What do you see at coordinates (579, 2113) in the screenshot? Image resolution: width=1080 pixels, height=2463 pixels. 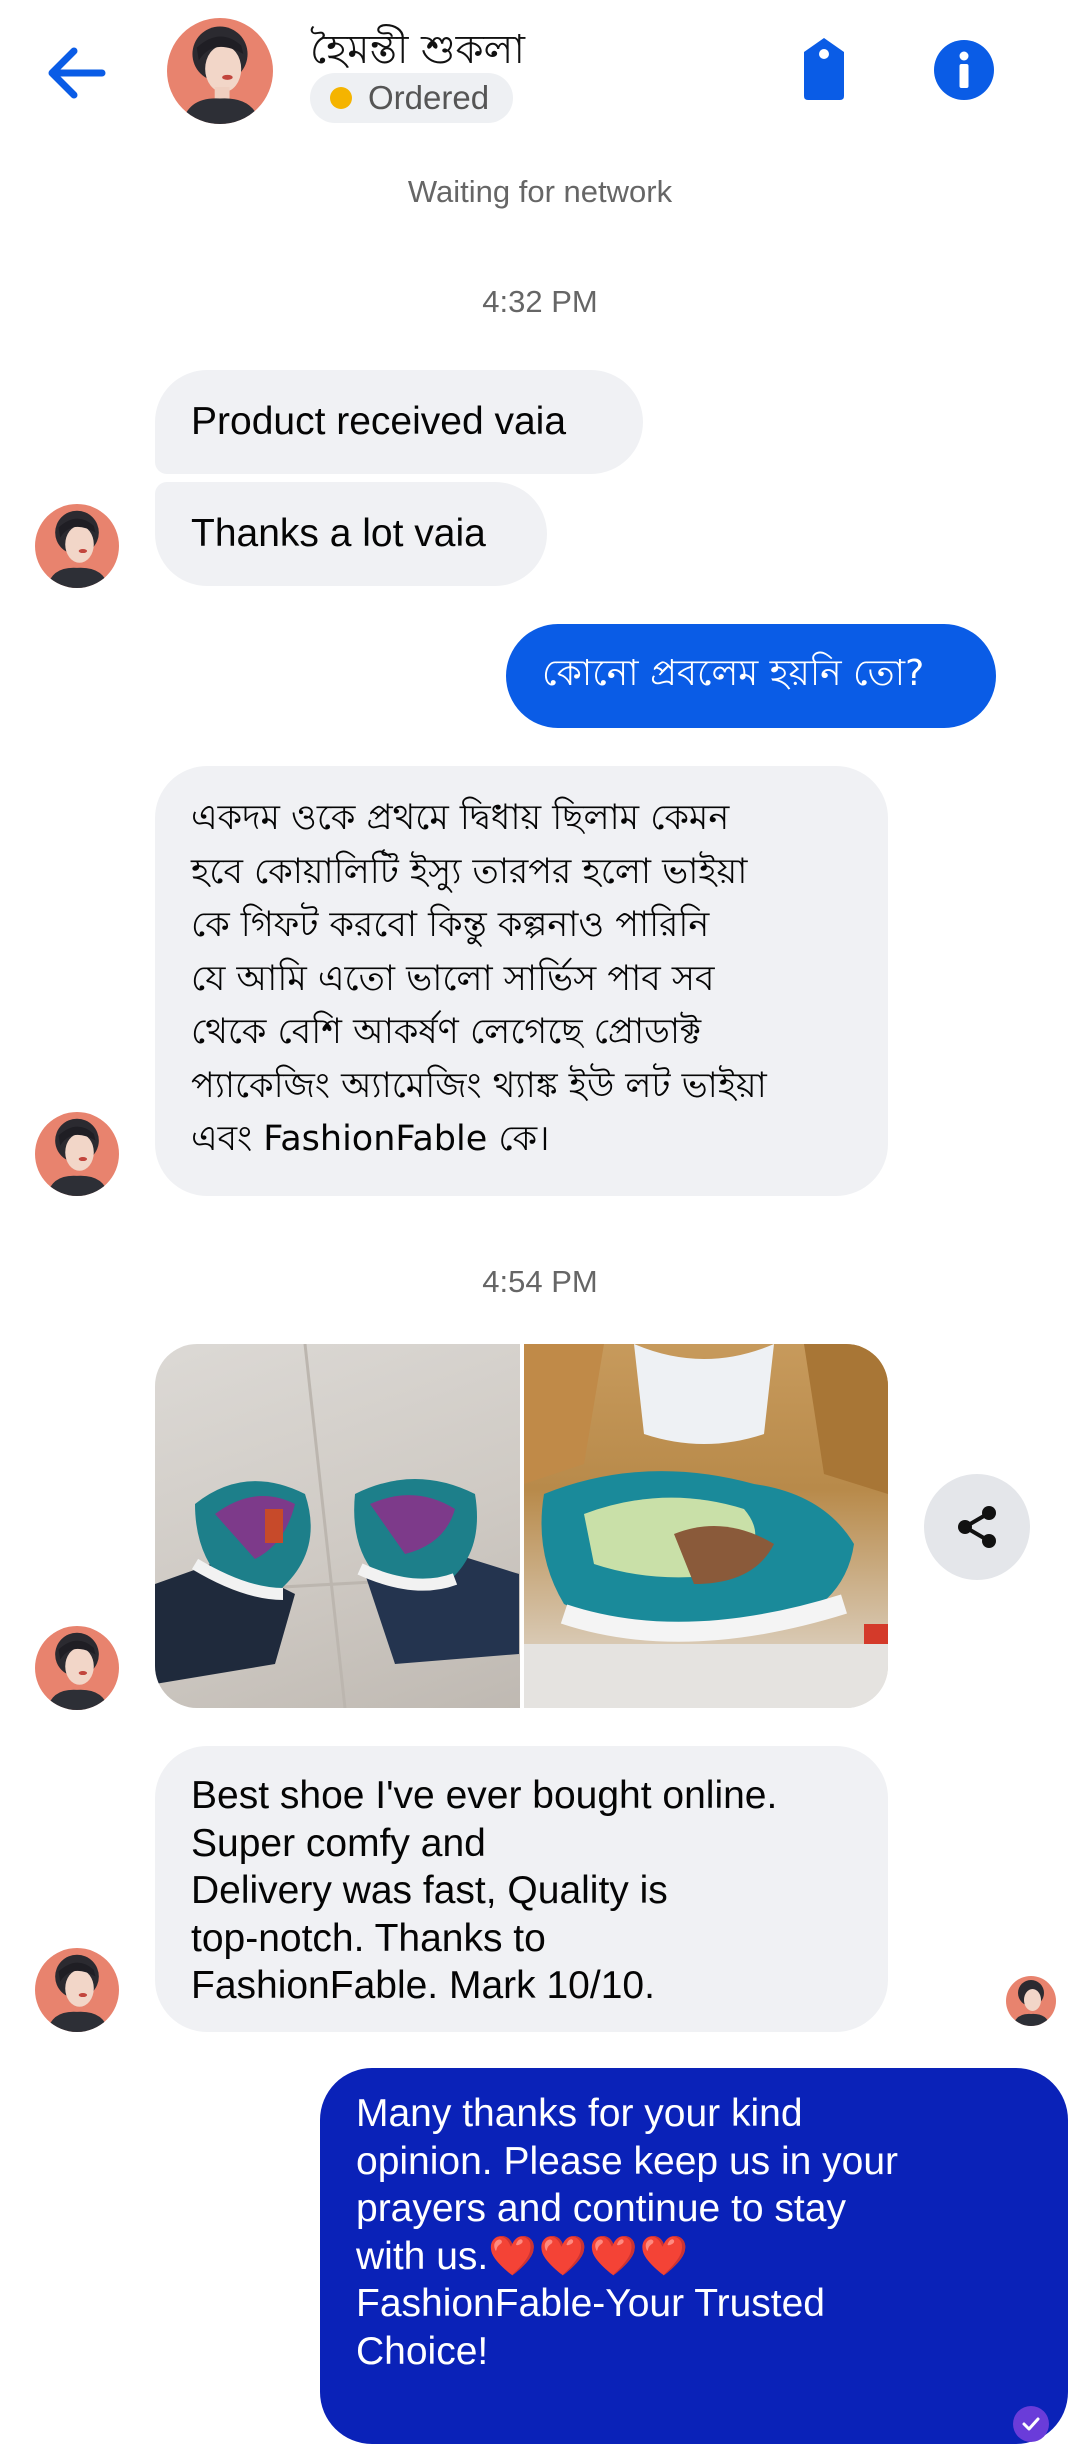 I see `message-line: Many thanks for your kind` at bounding box center [579, 2113].